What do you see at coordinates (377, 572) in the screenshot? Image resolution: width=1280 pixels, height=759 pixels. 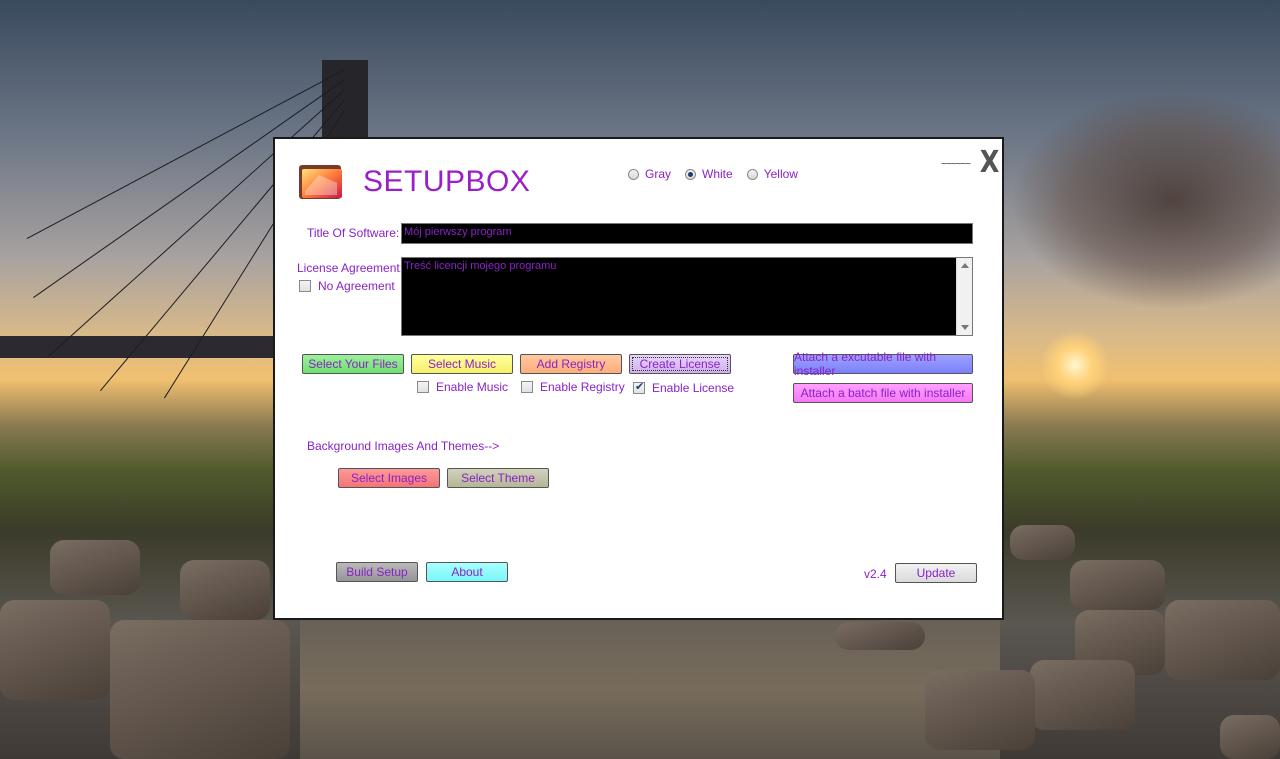 I see `build-setup-button: Build Setup` at bounding box center [377, 572].